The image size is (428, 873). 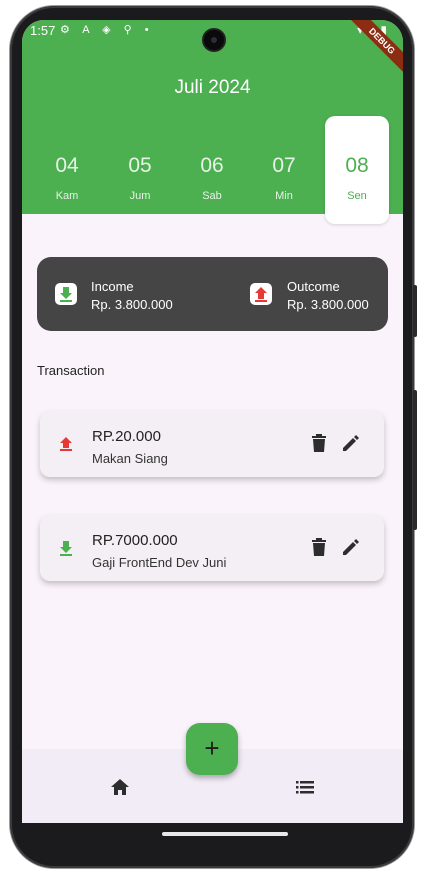 I want to click on date-item-selected: 08 Sen, so click(x=357, y=170).